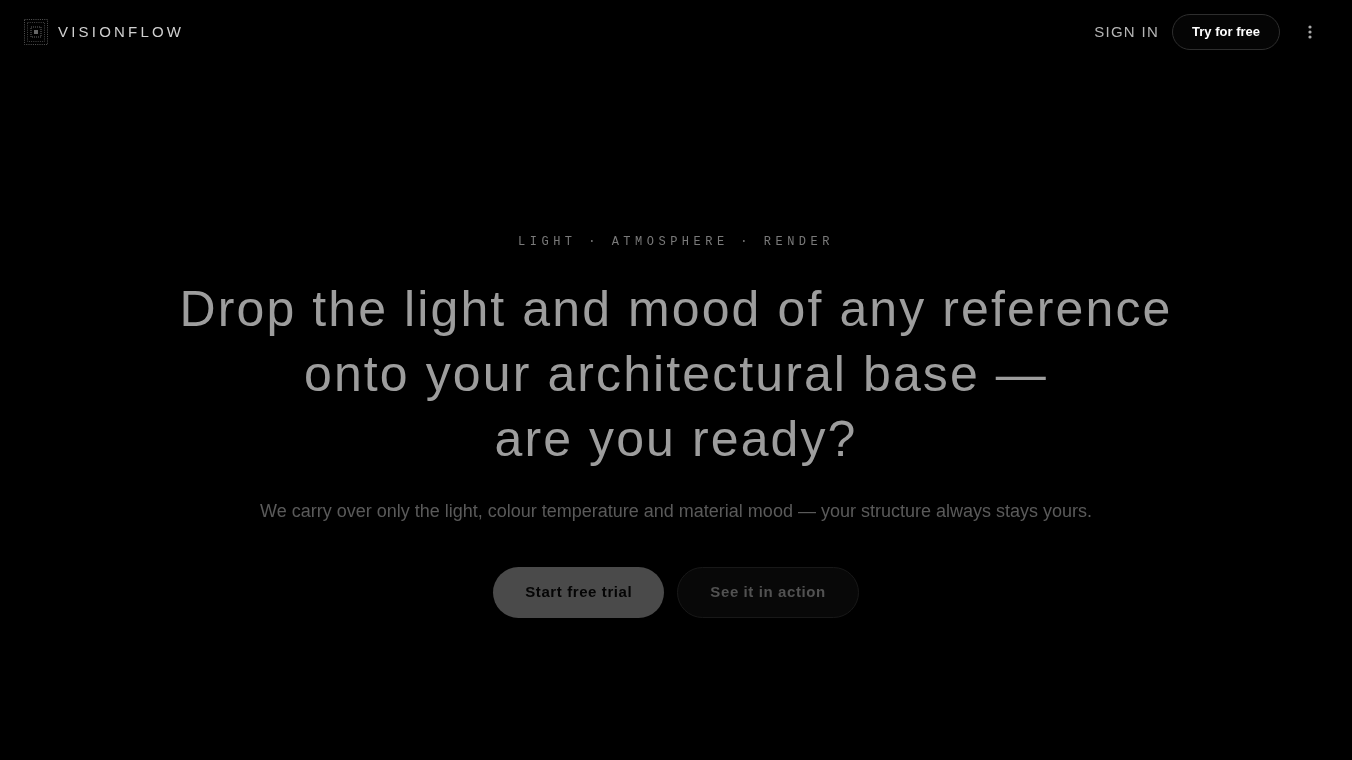 The image size is (1352, 760). I want to click on more-options-icon, so click(1310, 32).